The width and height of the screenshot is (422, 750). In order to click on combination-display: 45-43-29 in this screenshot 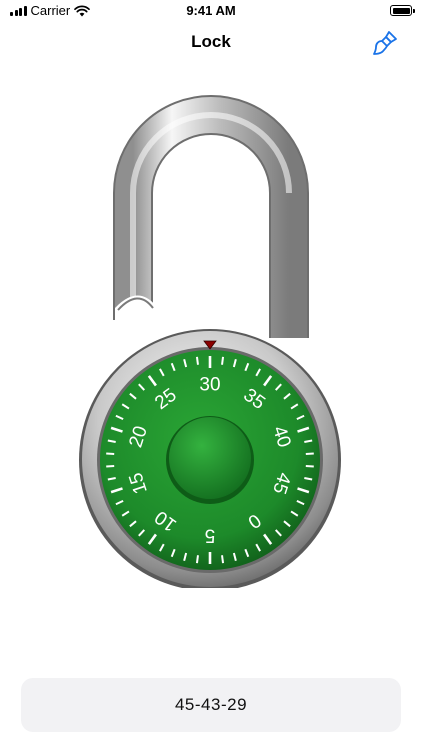, I will do `click(211, 705)`.